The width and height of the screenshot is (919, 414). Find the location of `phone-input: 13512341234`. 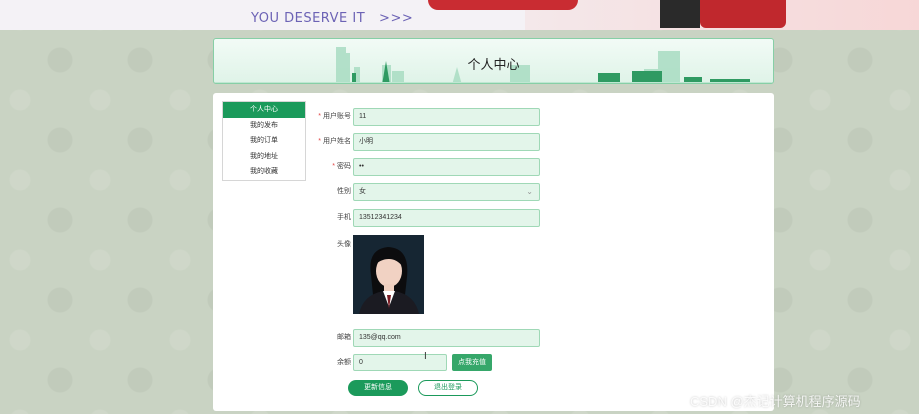

phone-input: 13512341234 is located at coordinates (446, 218).